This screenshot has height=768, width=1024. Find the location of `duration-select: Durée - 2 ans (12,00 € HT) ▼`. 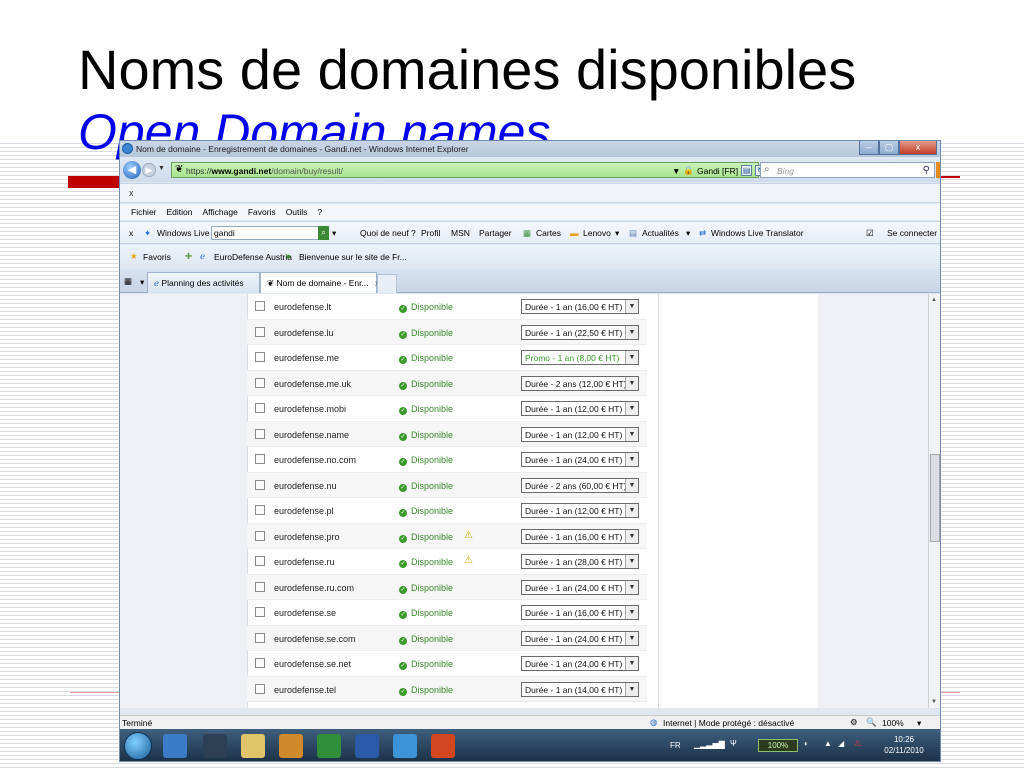

duration-select: Durée - 2 ans (12,00 € HT) ▼ is located at coordinates (580, 383).